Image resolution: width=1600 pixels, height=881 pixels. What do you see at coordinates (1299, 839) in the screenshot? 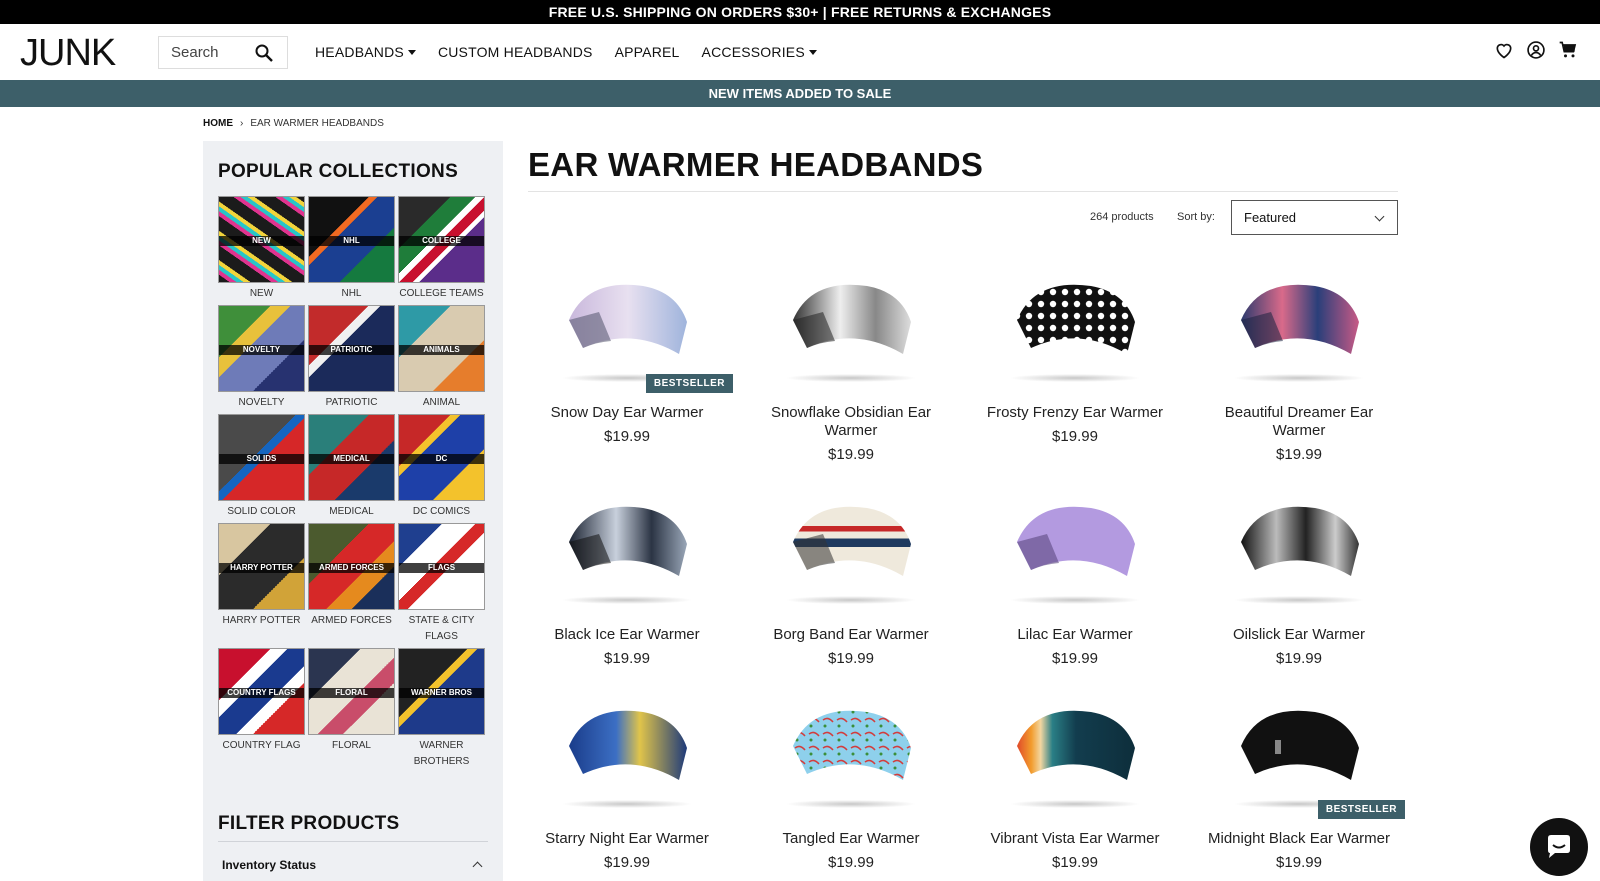
I see `product-name: Midnight Black Ear Warmer` at bounding box center [1299, 839].